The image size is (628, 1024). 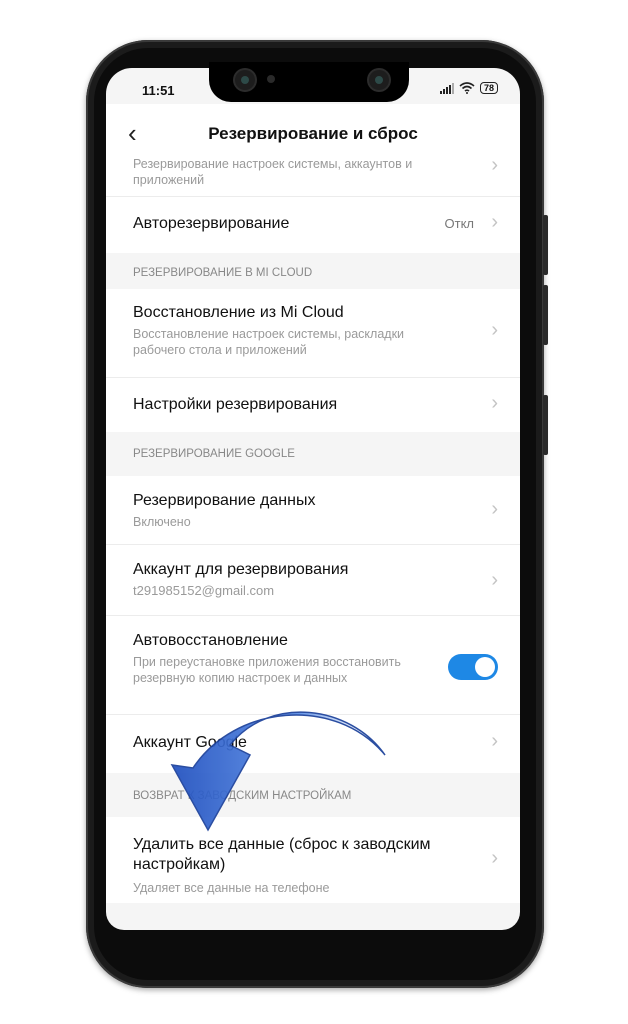 I want to click on battery-indicator: 78, so click(x=488, y=88).